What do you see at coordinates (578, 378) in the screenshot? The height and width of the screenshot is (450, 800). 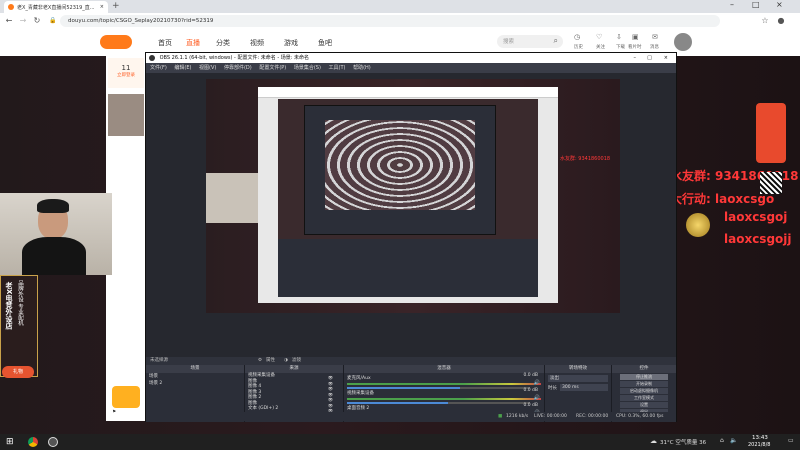 I see `transition-select: 淡出` at bounding box center [578, 378].